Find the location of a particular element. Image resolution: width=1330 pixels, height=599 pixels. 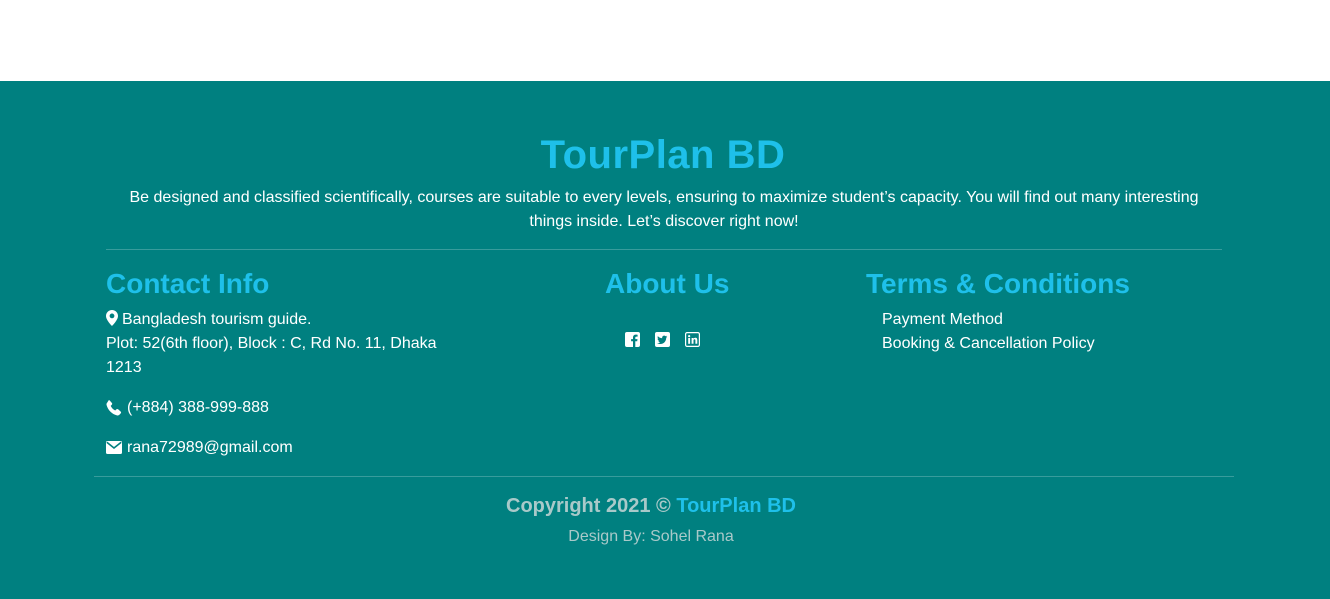

email-address: rana72989@gmail.com is located at coordinates (210, 448).